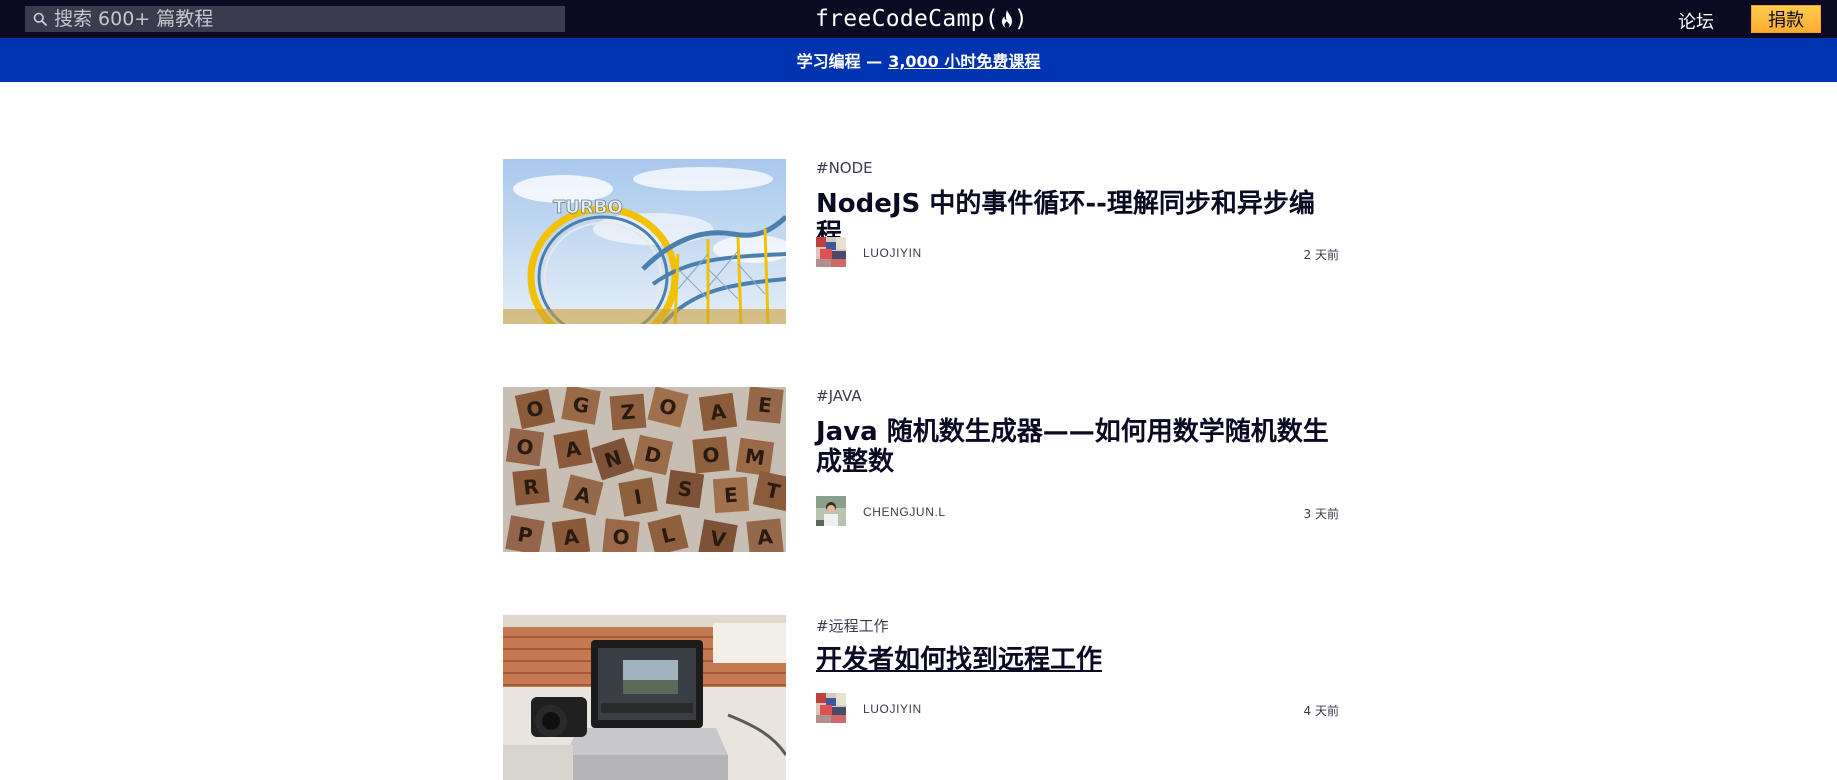 The height and width of the screenshot is (780, 1837). Describe the element at coordinates (531, 486) in the screenshot. I see `svg-text: R` at that location.